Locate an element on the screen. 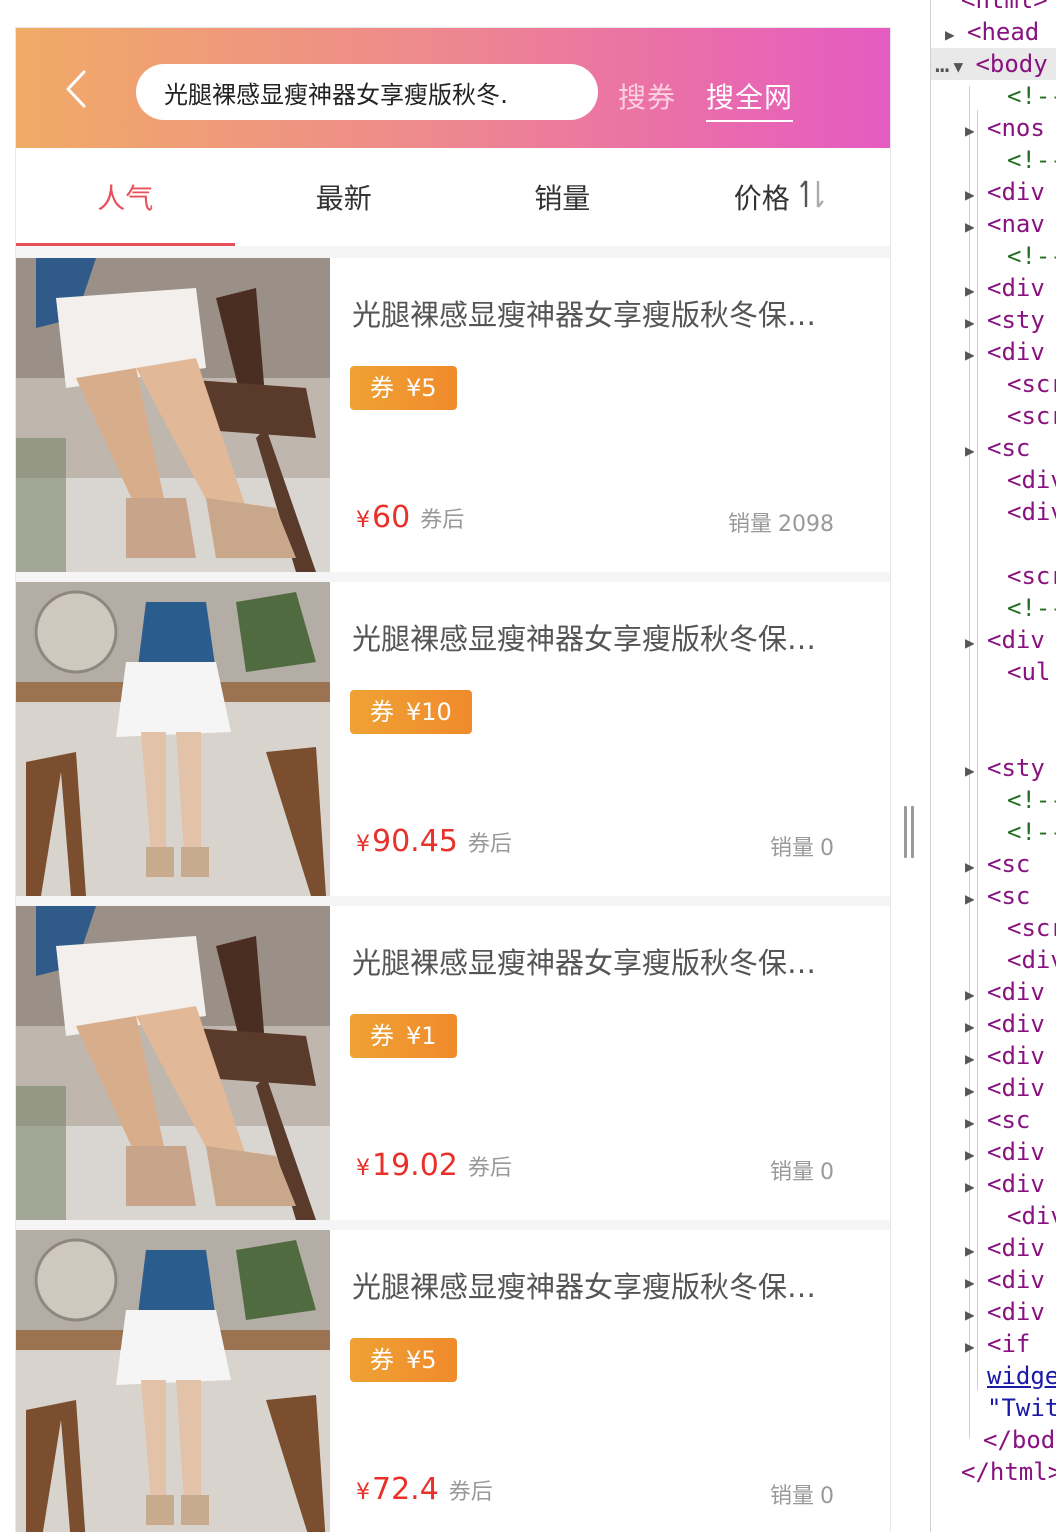 This screenshot has height=1532, width=1056. dom-node-text: <!-- is located at coordinates (1031, 832).